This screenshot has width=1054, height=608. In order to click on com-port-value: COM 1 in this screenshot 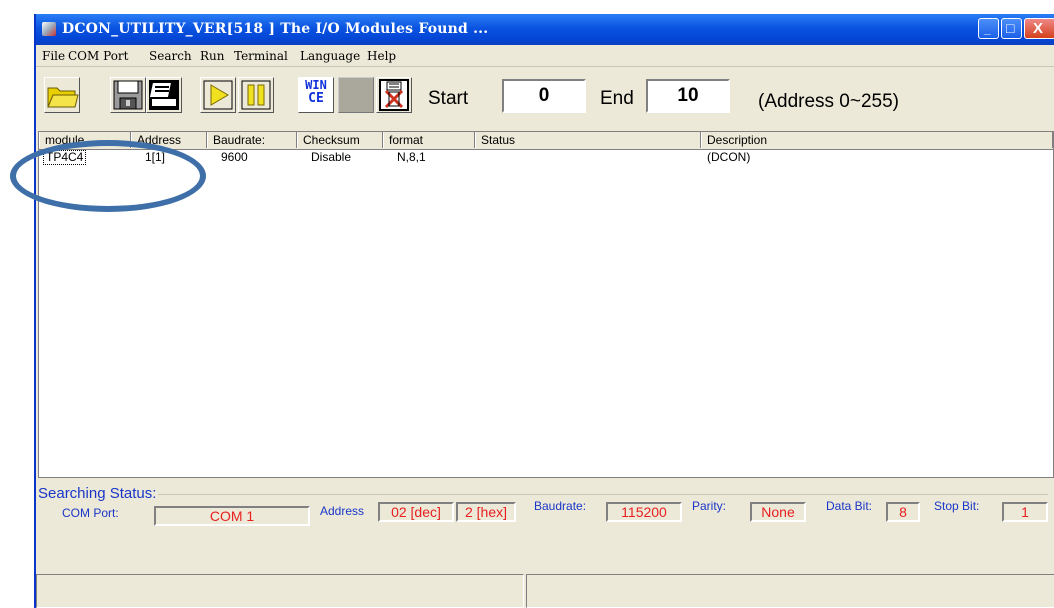, I will do `click(232, 516)`.